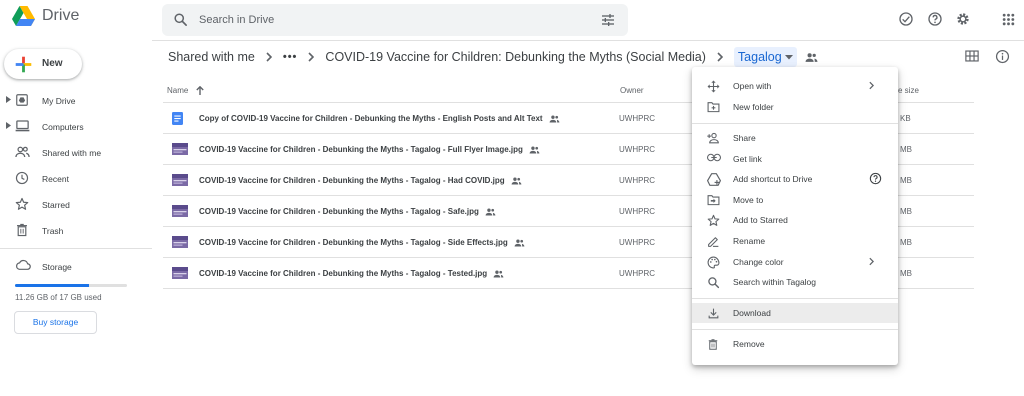 This screenshot has height=396, width=1024. Describe the element at coordinates (749, 344) in the screenshot. I see `menu-item-label: Remove` at that location.